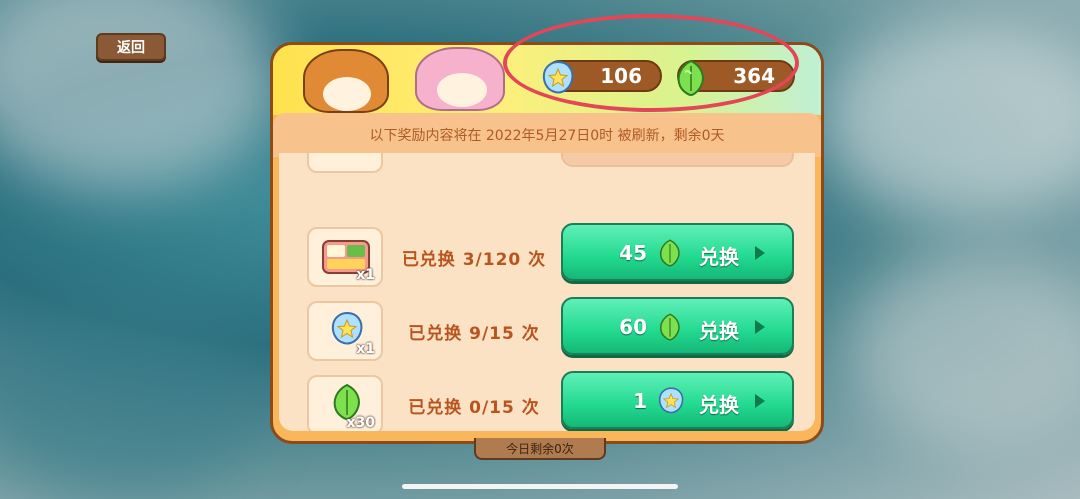  I want to click on exchange-count: 已兑换 0/15 次, so click(474, 408).